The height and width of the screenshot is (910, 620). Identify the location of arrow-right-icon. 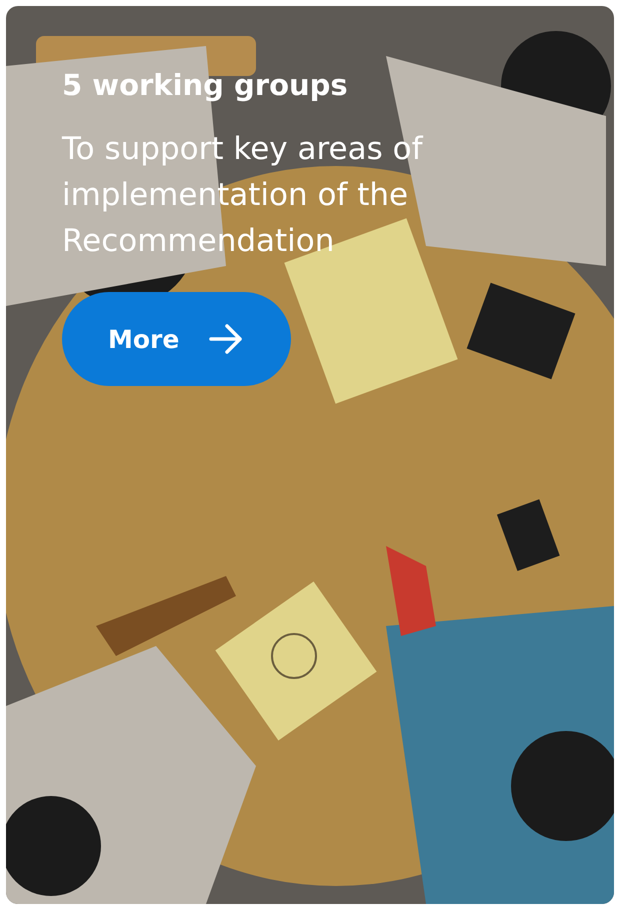
(226, 339).